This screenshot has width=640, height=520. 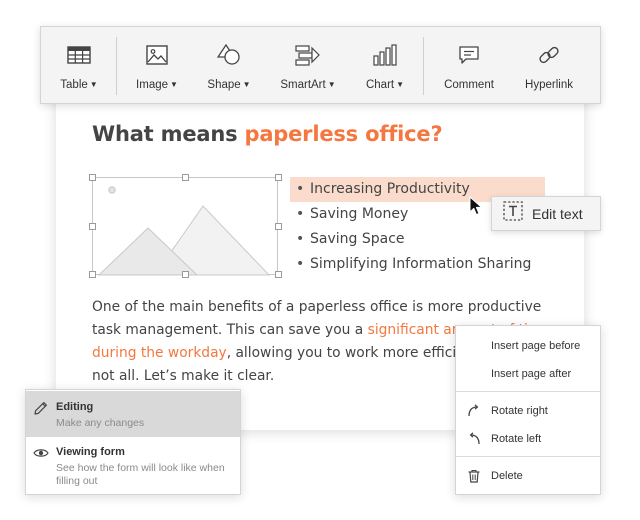 I want to click on toolbar-chart-button: Chart ▼, so click(x=385, y=65).